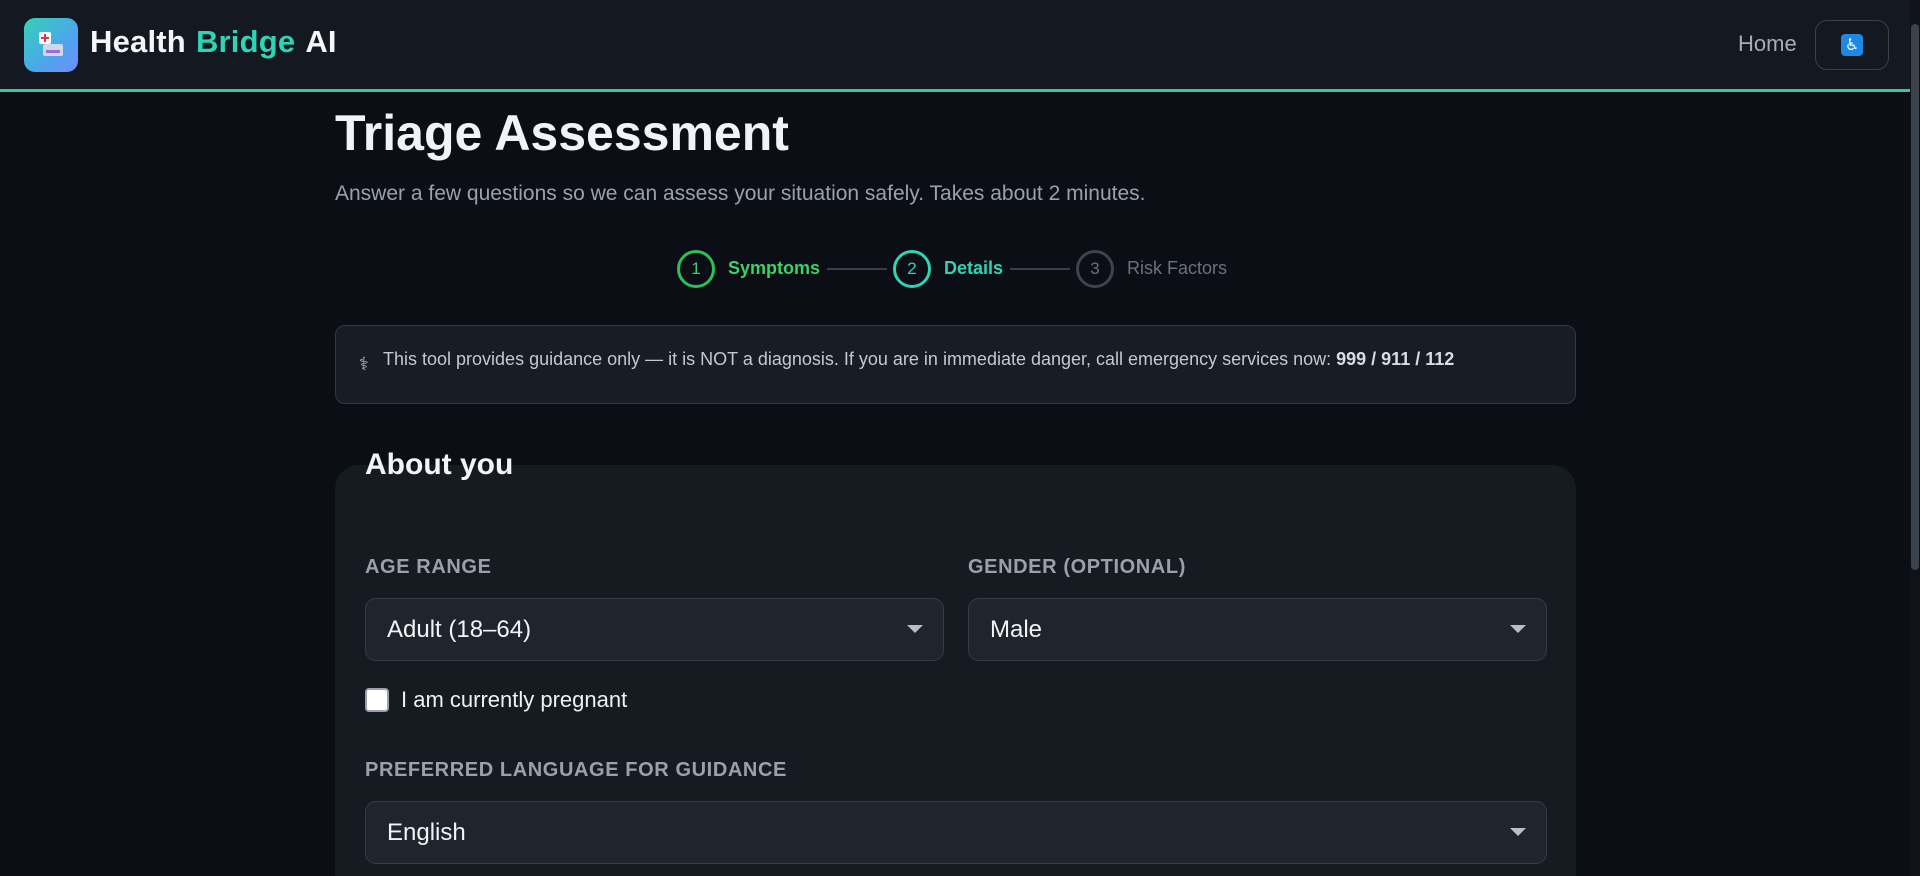  I want to click on step-2-circle: 2, so click(912, 269).